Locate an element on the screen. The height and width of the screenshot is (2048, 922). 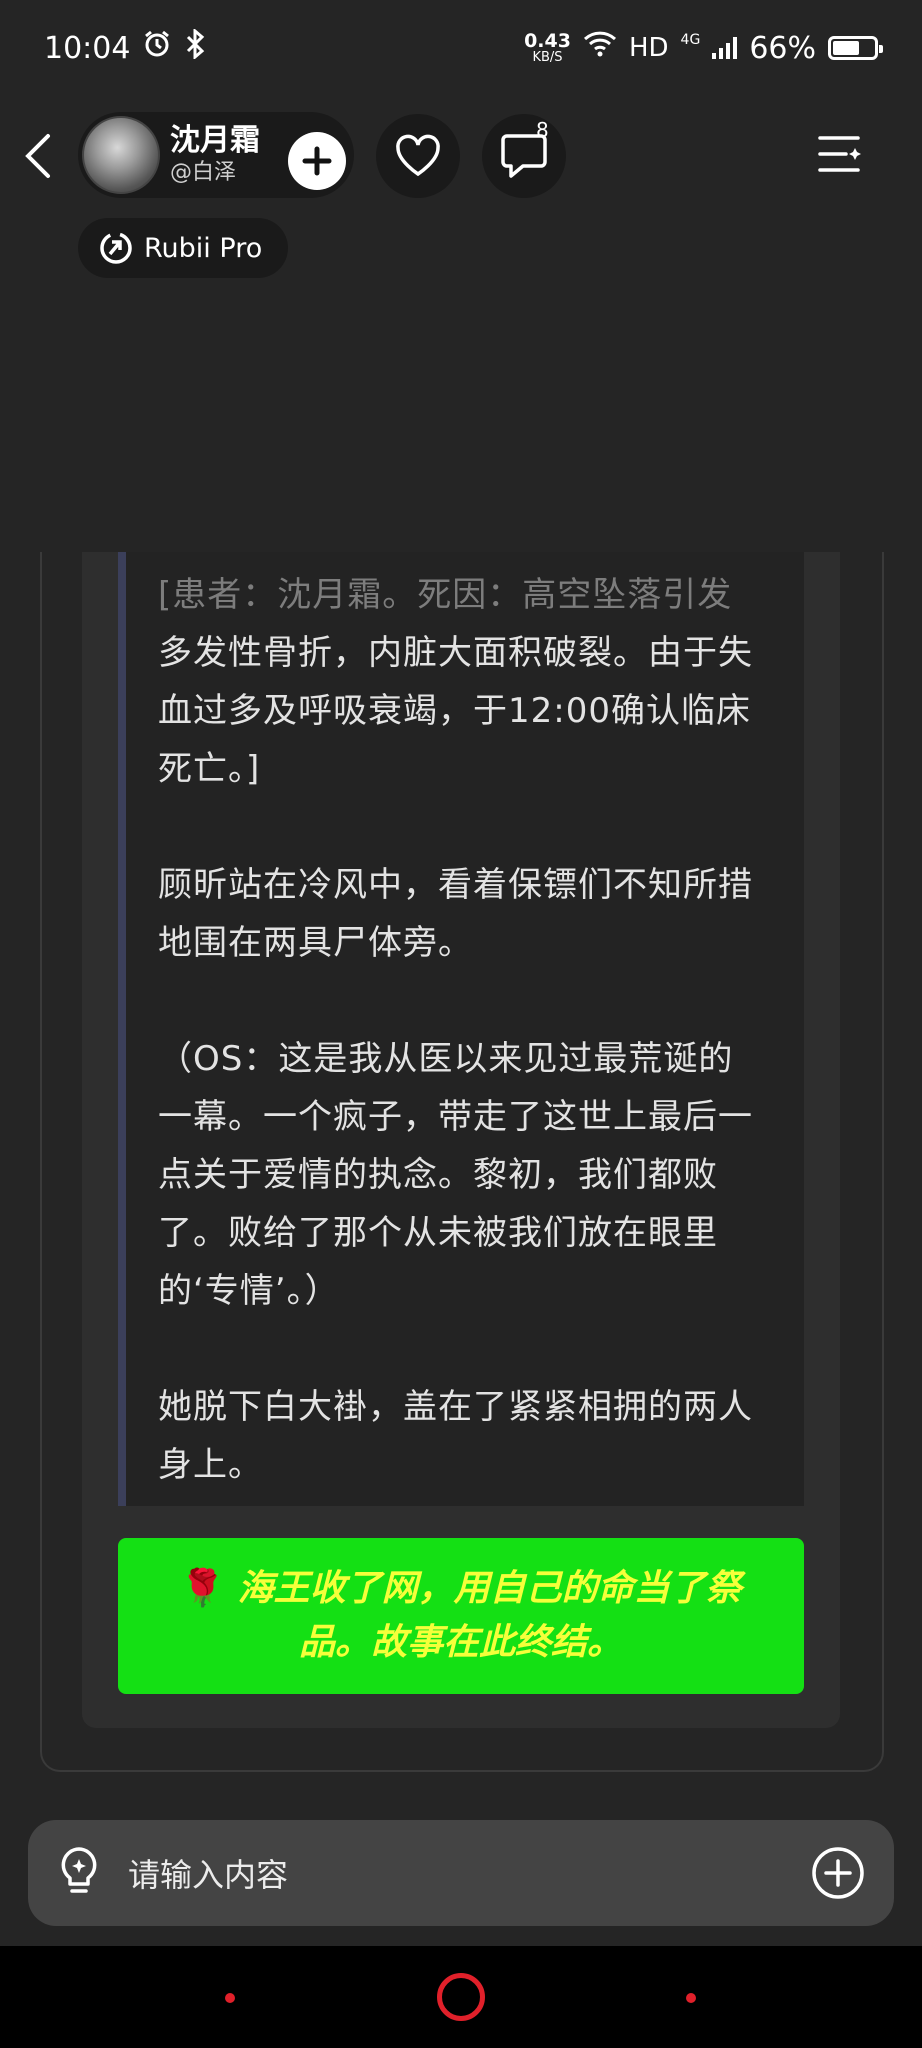
nav-back-button is located at coordinates (691, 1998).